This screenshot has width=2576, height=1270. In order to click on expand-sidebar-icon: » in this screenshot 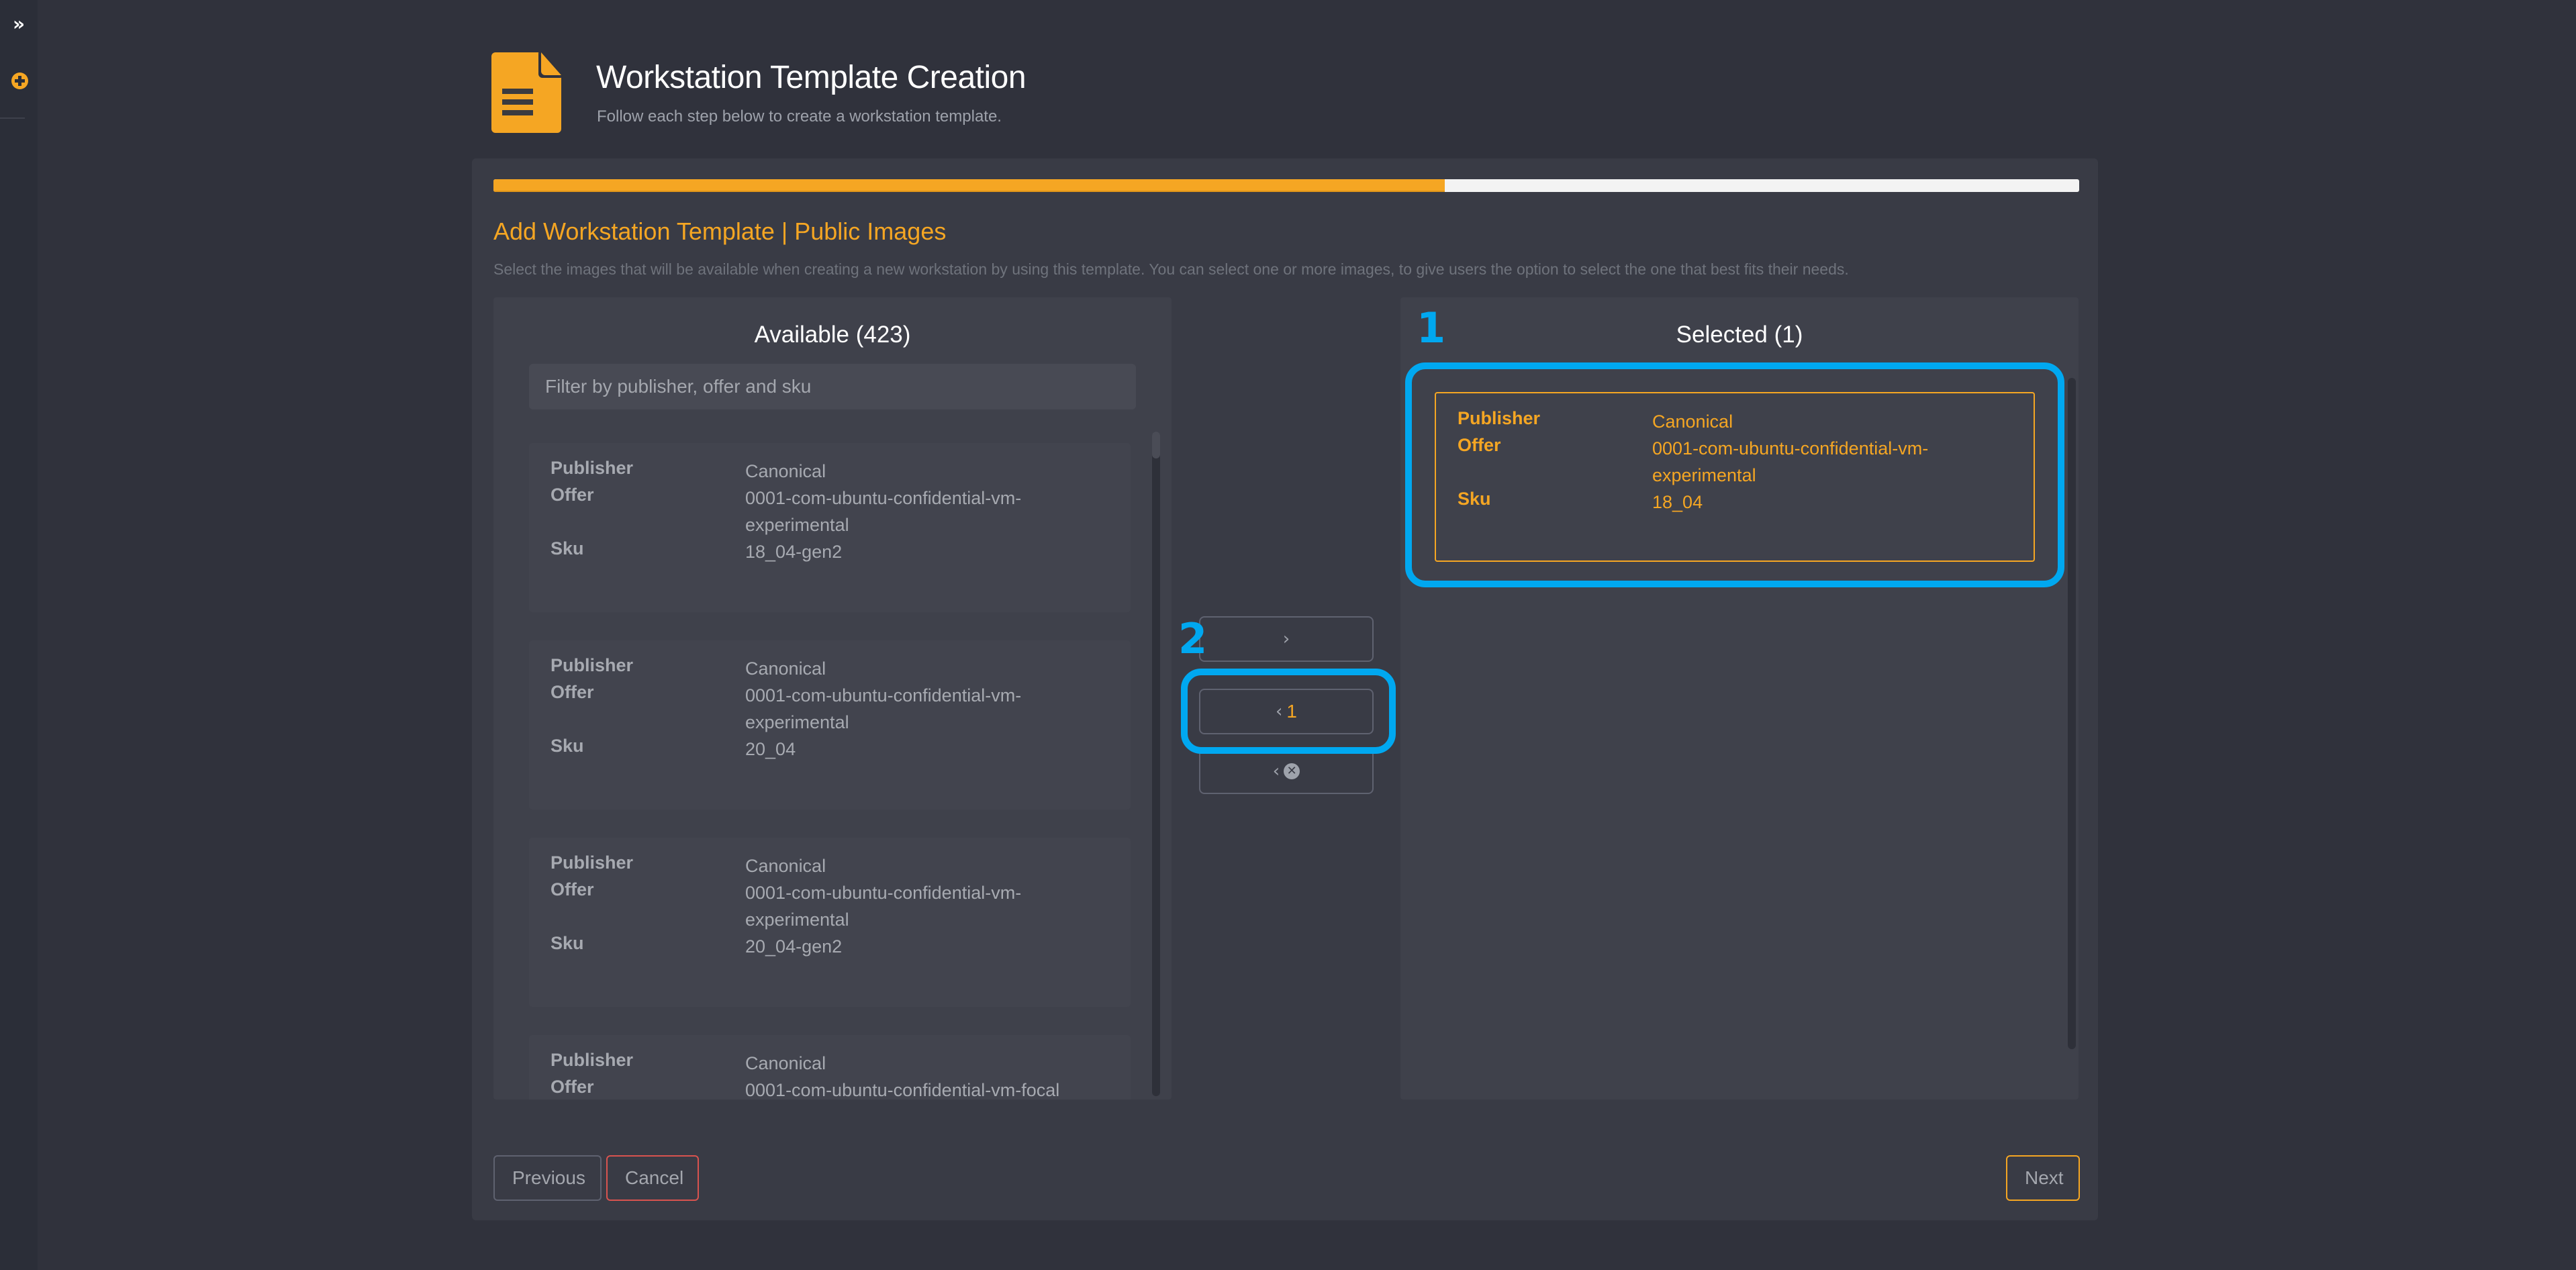, I will do `click(18, 24)`.